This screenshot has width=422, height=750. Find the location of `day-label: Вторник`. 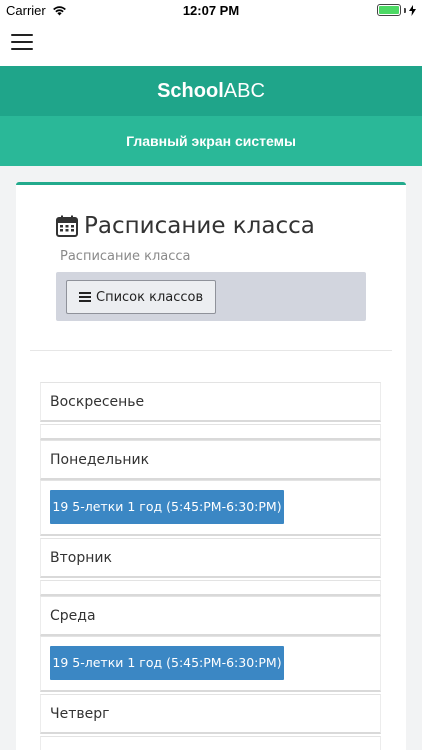

day-label: Вторник is located at coordinates (81, 558).